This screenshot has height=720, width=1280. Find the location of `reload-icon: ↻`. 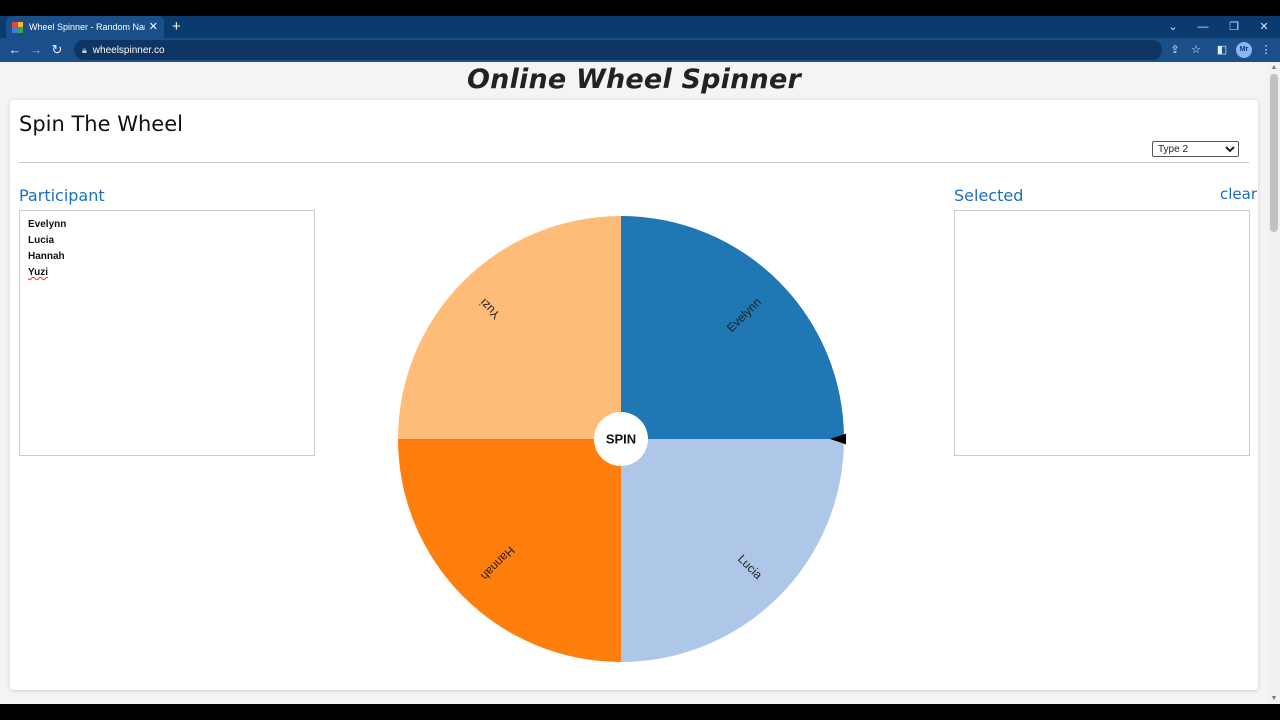

reload-icon: ↻ is located at coordinates (57, 50).